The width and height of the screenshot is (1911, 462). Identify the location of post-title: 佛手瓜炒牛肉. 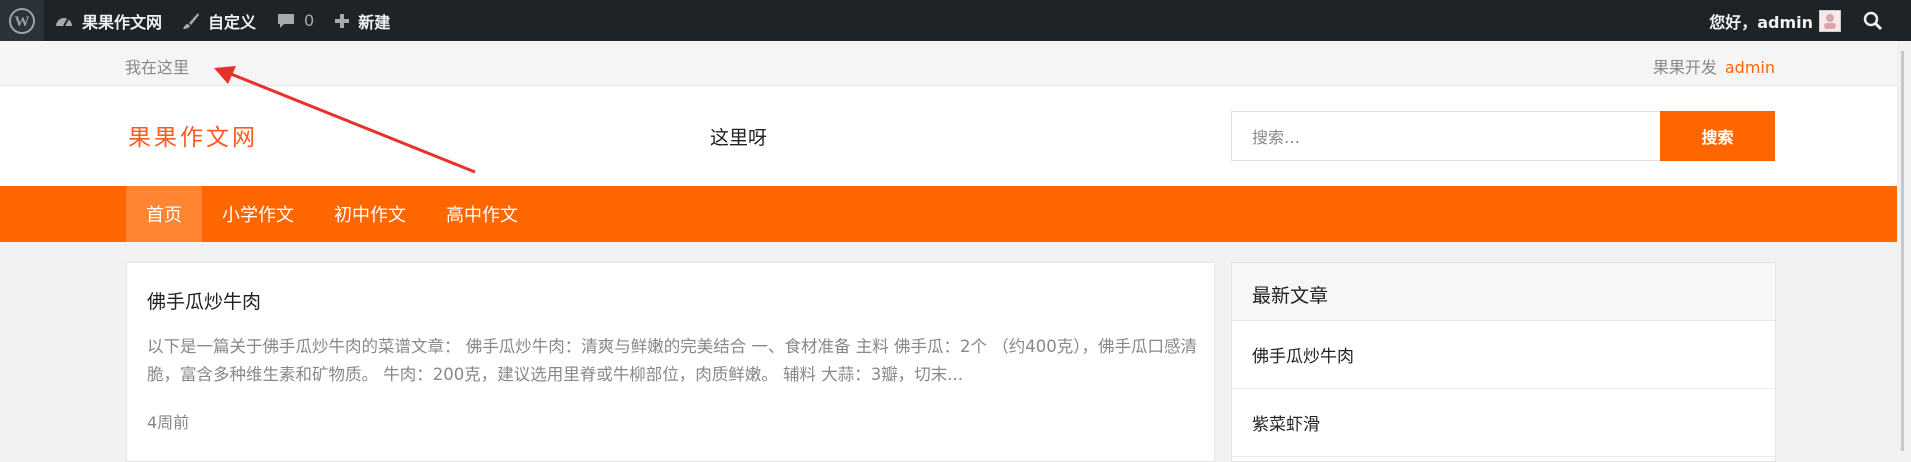
(204, 300).